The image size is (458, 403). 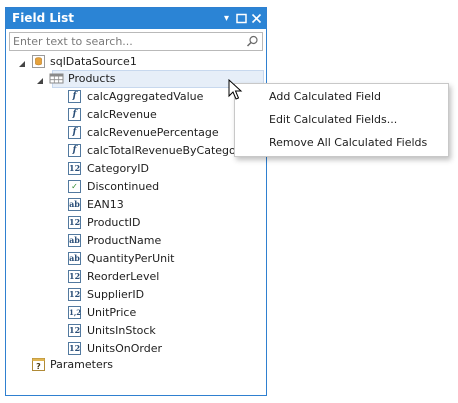 I want to click on maximize-icon, so click(x=241, y=18).